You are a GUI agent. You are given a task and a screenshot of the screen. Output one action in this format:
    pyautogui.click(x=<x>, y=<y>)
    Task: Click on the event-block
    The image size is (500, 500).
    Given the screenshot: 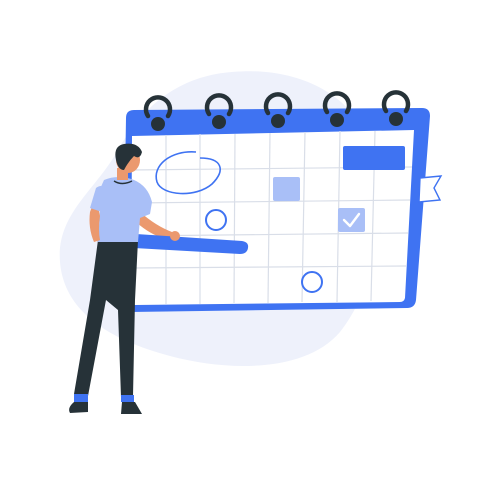 What is the action you would take?
    pyautogui.click(x=374, y=158)
    